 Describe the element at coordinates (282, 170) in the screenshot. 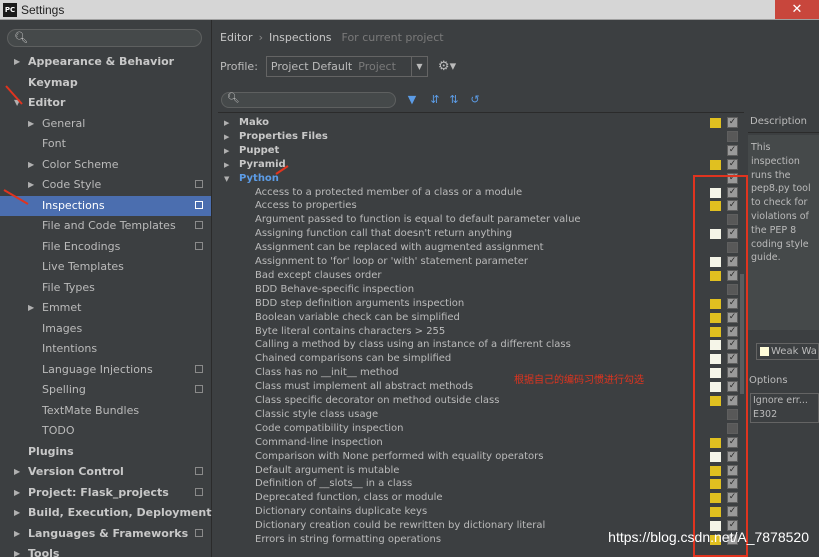

I see `arrow-python` at that location.